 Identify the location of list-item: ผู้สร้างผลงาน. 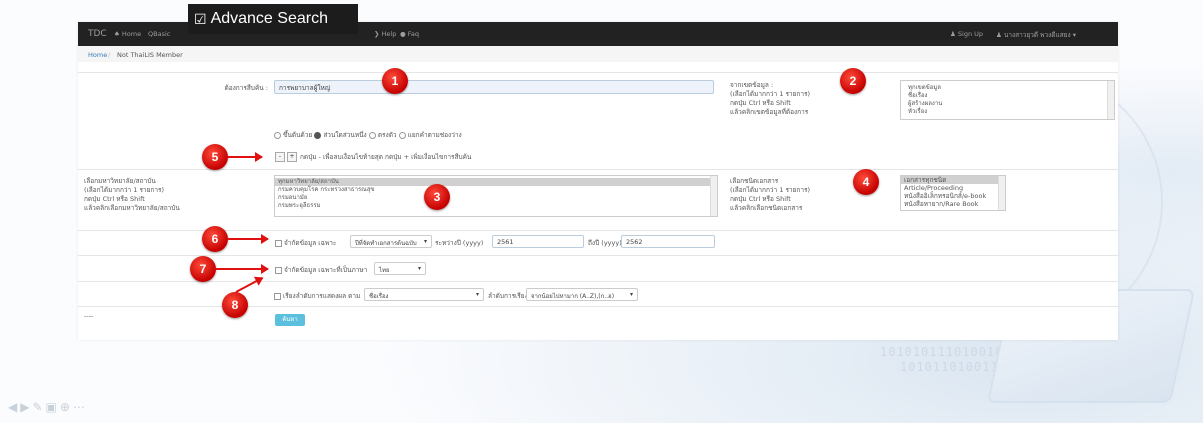
(1009, 104).